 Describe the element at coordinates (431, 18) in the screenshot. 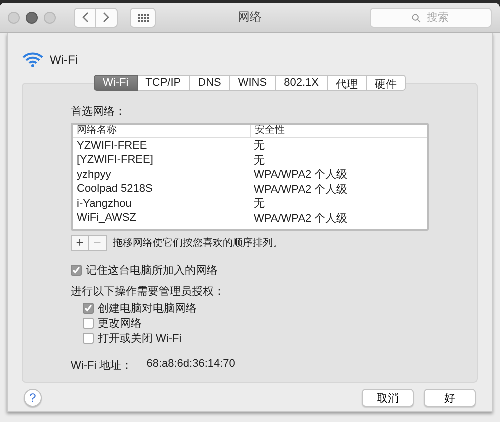

I see `search-field: 搜索` at that location.